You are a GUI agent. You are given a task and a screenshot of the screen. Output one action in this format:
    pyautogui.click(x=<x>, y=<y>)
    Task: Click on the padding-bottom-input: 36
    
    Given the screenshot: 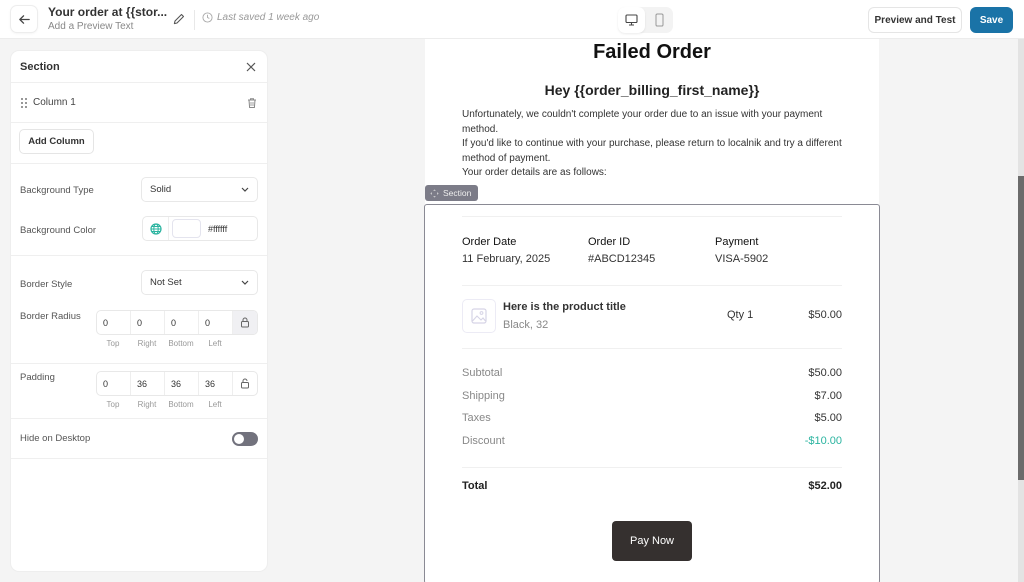 What is the action you would take?
    pyautogui.click(x=182, y=383)
    